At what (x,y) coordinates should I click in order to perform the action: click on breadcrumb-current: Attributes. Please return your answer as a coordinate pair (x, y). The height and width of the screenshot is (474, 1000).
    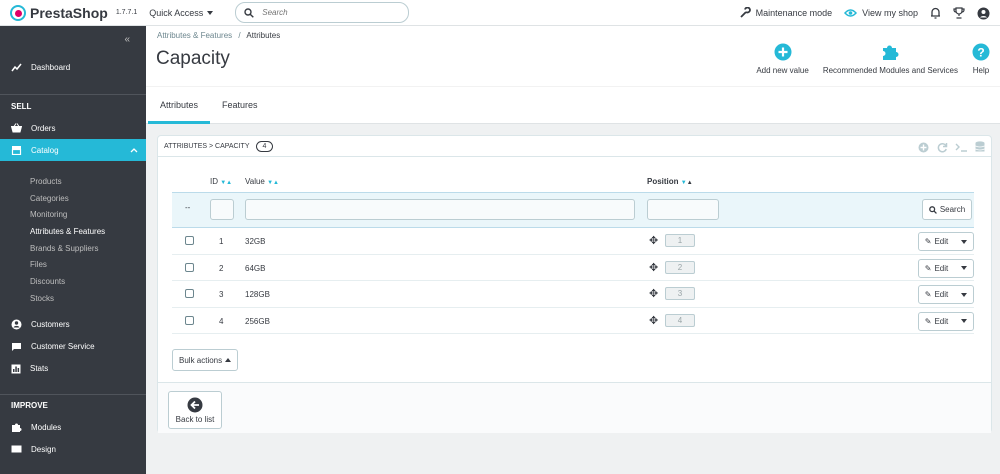
    Looking at the image, I should click on (263, 35).